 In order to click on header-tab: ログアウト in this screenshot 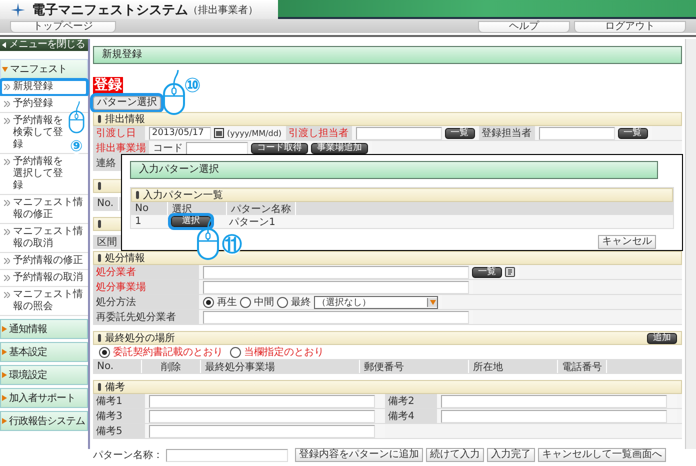, I will do `click(630, 27)`.